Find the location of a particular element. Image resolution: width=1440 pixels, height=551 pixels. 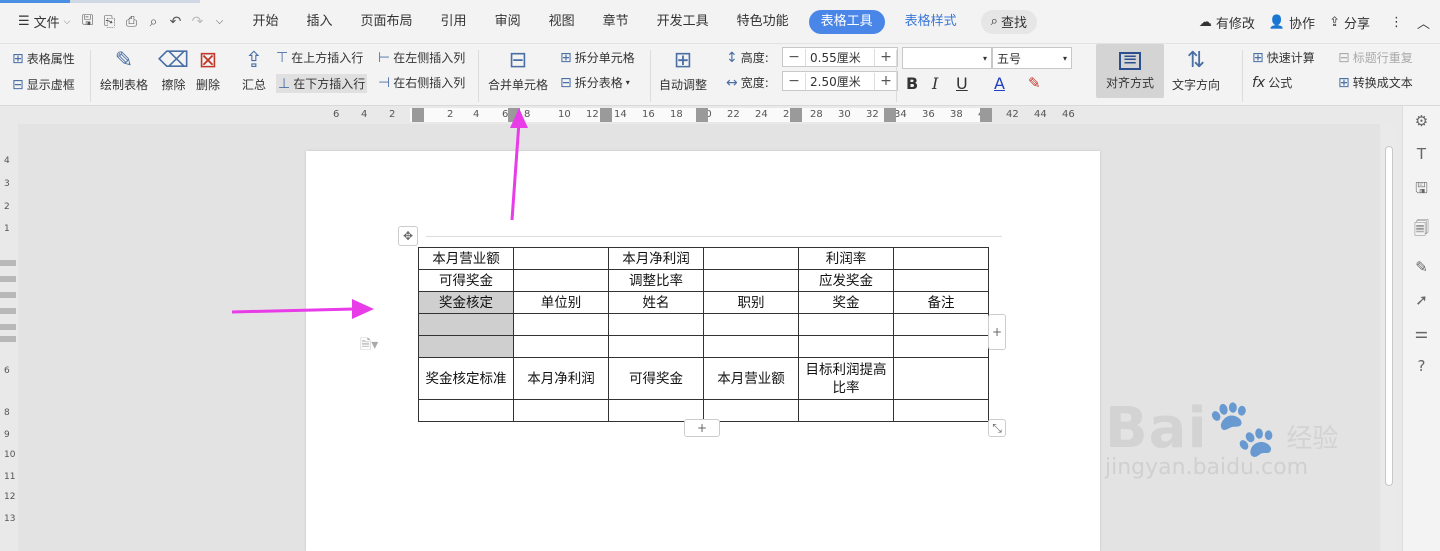

scrollbar-thumb is located at coordinates (1389, 316).